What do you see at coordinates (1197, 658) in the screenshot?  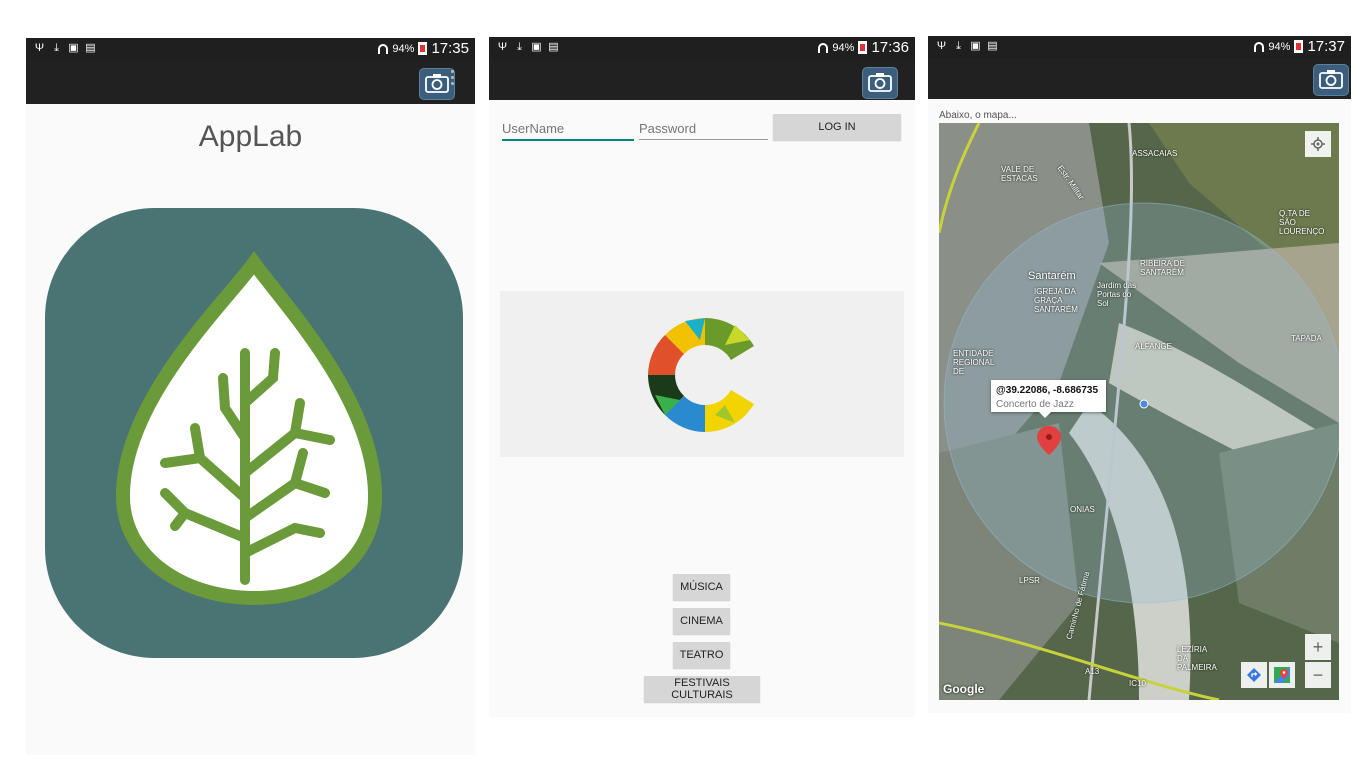 I see `label-leziria: LEZÍRIA DA PALMEIRA` at bounding box center [1197, 658].